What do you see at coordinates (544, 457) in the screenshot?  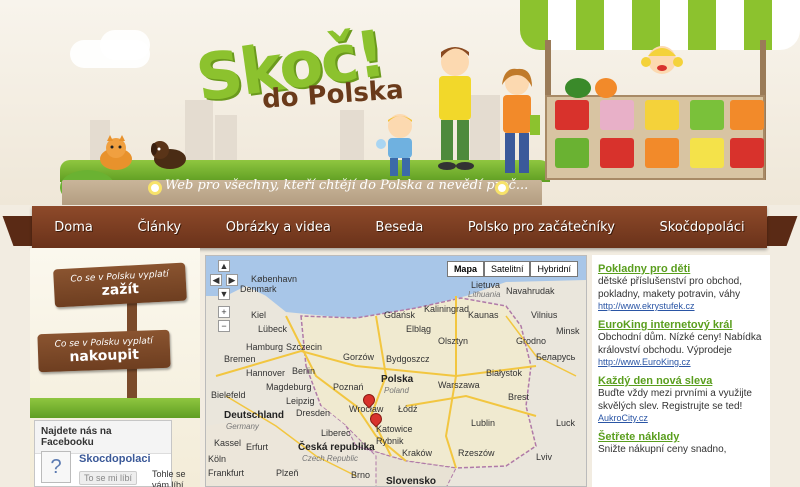 I see `map-label: Lviv` at bounding box center [544, 457].